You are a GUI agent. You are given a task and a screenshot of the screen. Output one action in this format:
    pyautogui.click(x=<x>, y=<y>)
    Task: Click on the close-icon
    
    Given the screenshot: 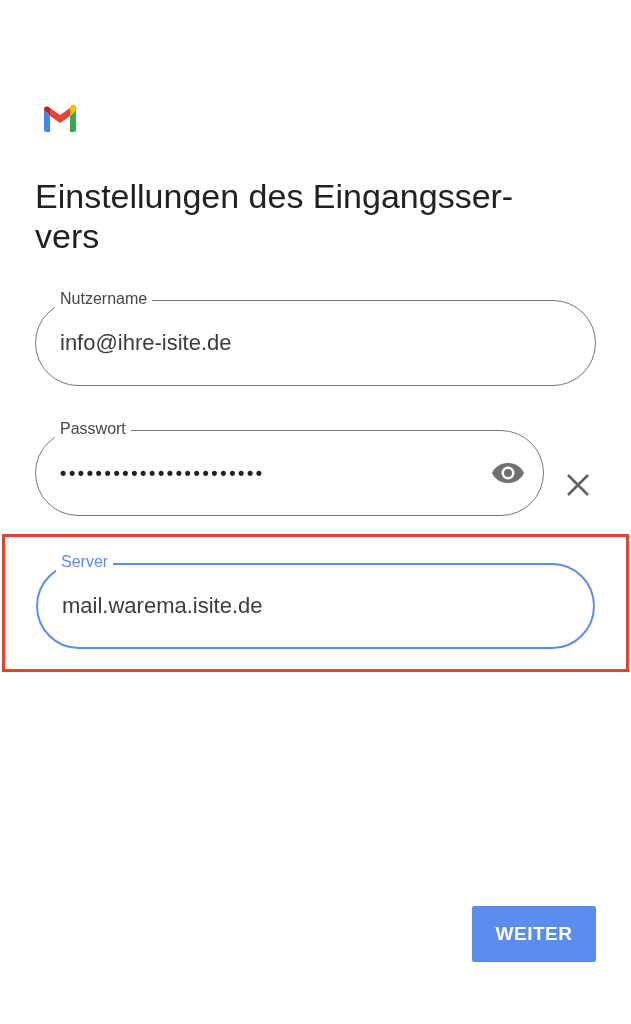 What is the action you would take?
    pyautogui.click(x=578, y=485)
    